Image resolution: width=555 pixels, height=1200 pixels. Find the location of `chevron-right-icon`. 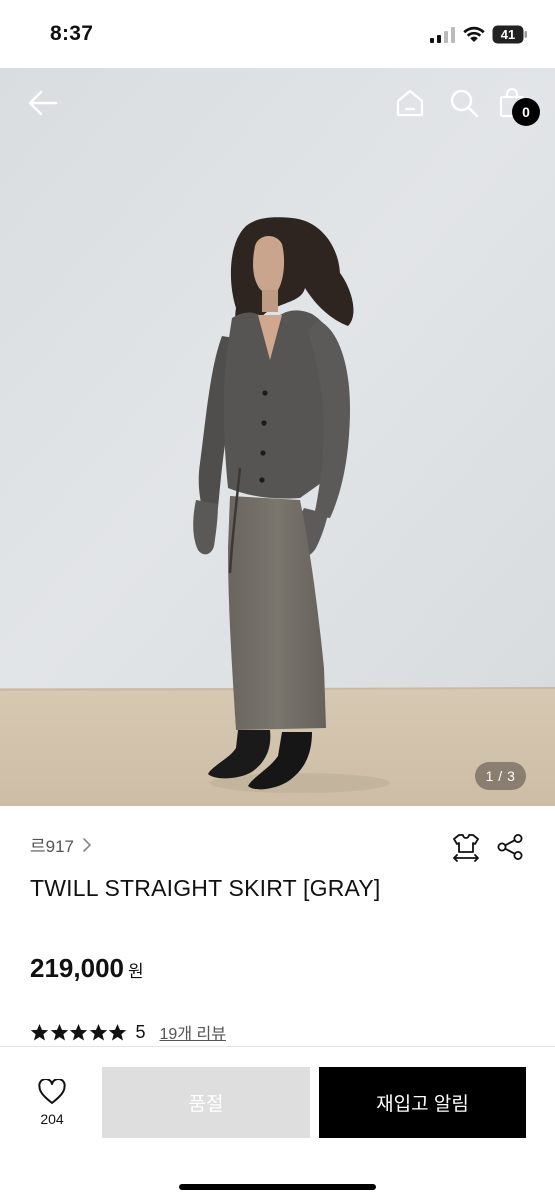

chevron-right-icon is located at coordinates (87, 844).